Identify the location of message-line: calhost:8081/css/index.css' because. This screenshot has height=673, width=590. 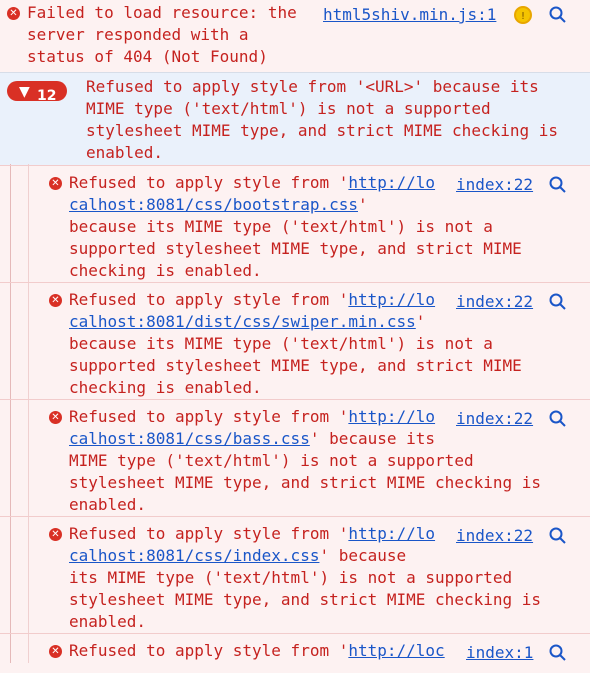
(237, 556).